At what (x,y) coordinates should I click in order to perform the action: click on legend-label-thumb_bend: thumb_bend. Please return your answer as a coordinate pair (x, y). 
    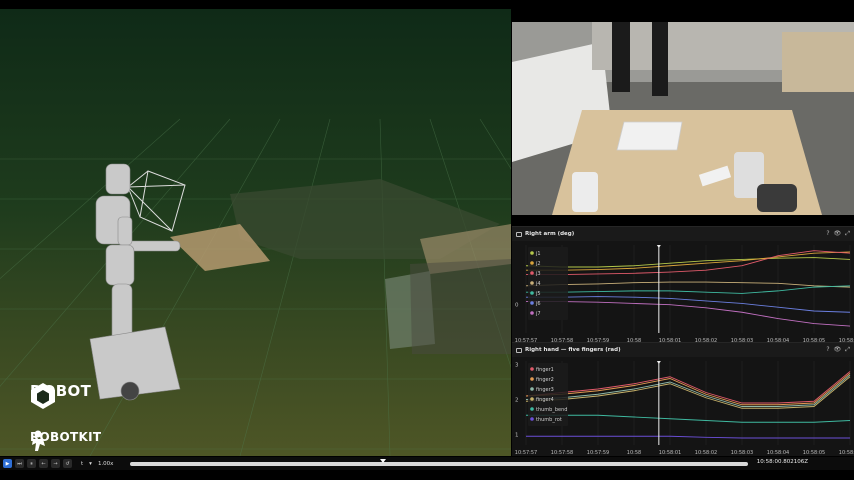
    Looking at the image, I should click on (551, 410).